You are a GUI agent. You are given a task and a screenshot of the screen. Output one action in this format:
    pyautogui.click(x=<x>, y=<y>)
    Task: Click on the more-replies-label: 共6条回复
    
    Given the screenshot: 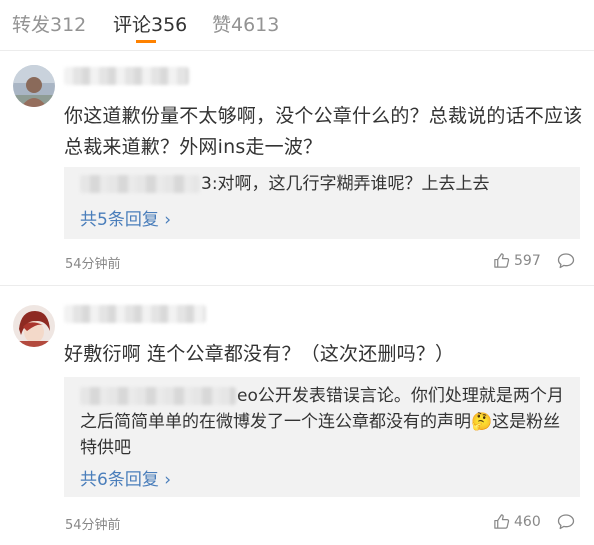 What is the action you would take?
    pyautogui.click(x=119, y=480)
    